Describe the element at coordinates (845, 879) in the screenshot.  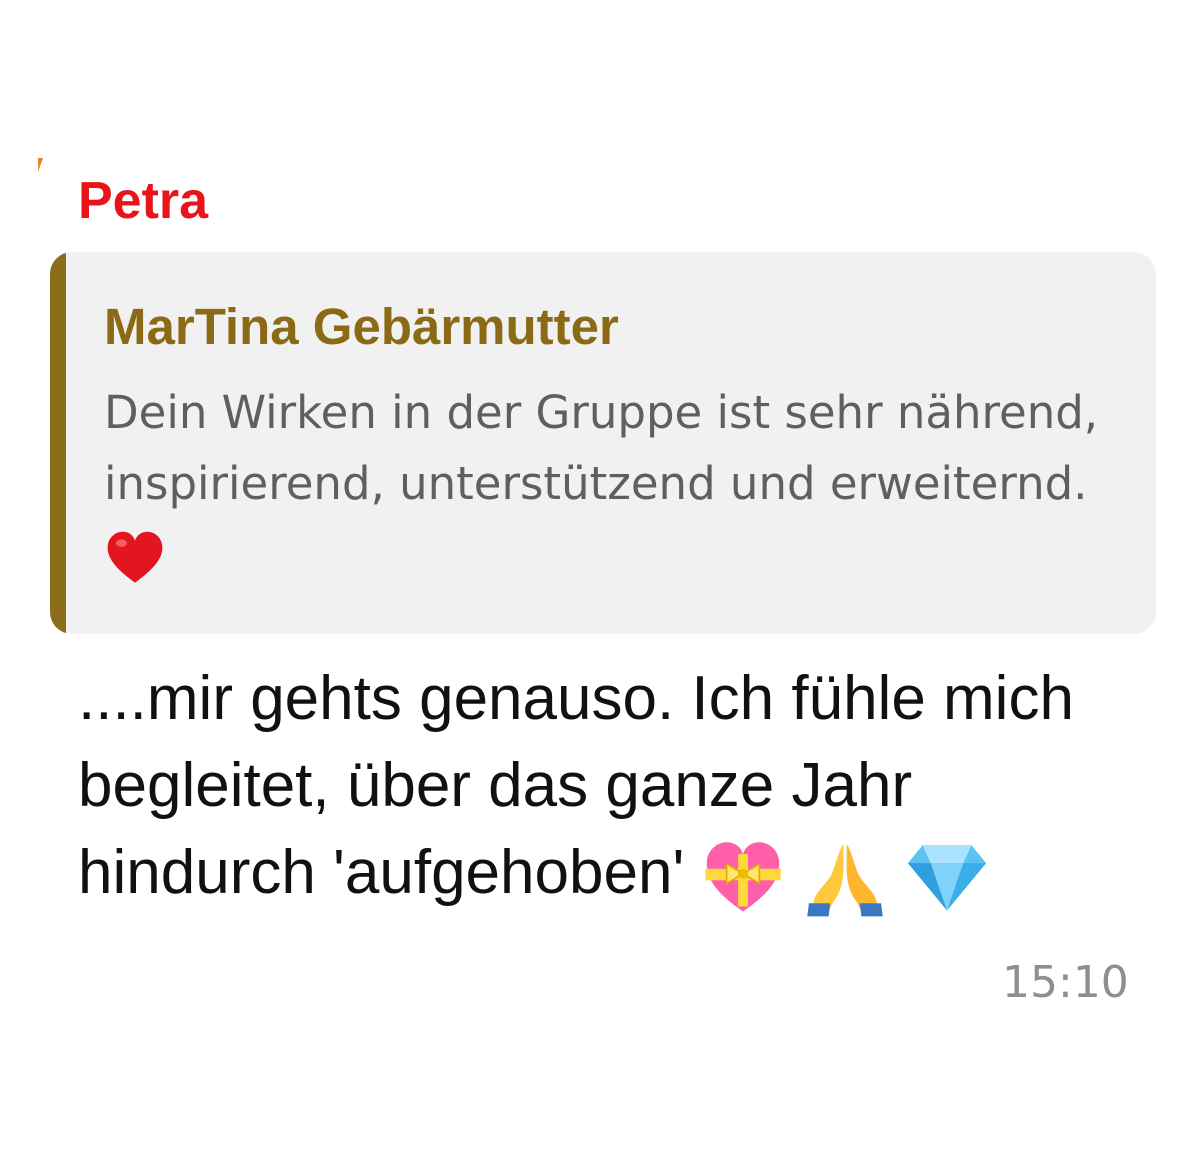
I see `folded-hands-icon` at that location.